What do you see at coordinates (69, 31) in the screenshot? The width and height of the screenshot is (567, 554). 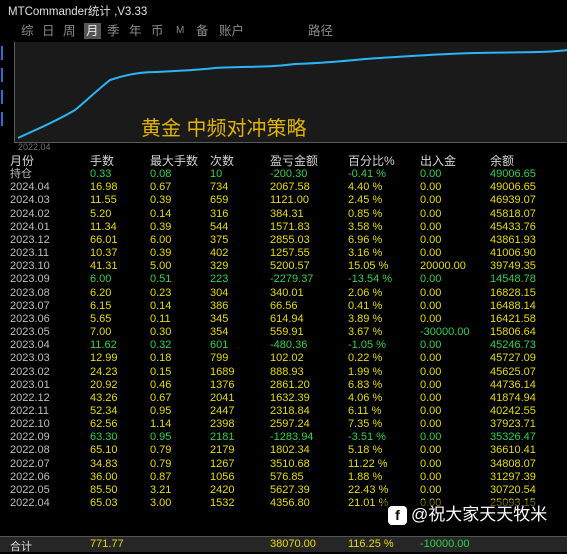 I see `menu-item-week: 周` at bounding box center [69, 31].